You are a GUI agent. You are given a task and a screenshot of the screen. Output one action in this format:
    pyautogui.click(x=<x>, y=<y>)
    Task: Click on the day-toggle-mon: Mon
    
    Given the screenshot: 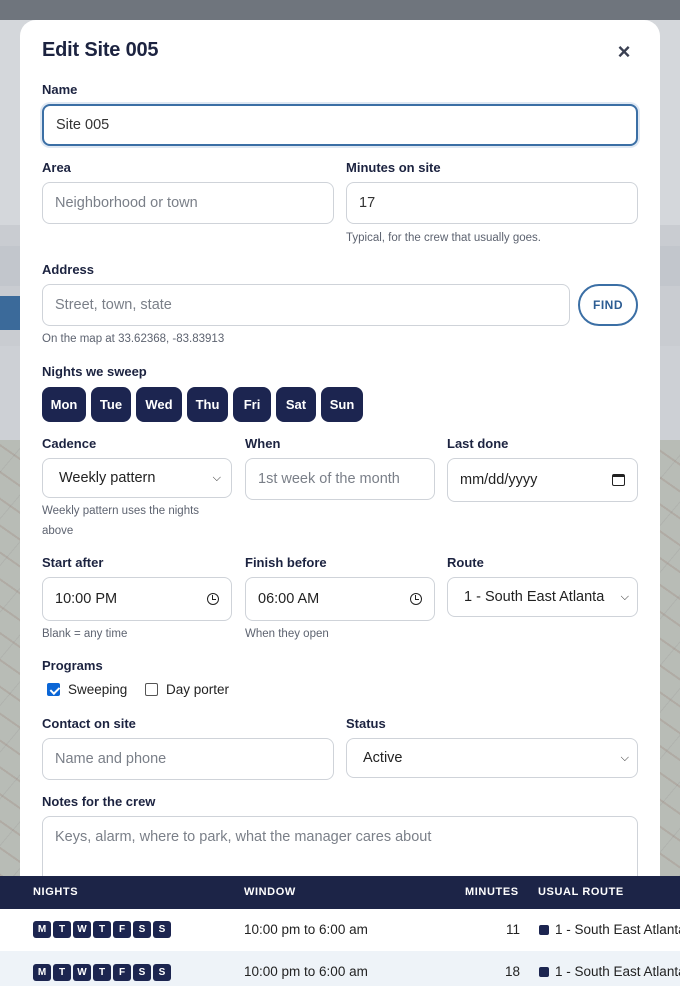 What is the action you would take?
    pyautogui.click(x=64, y=404)
    